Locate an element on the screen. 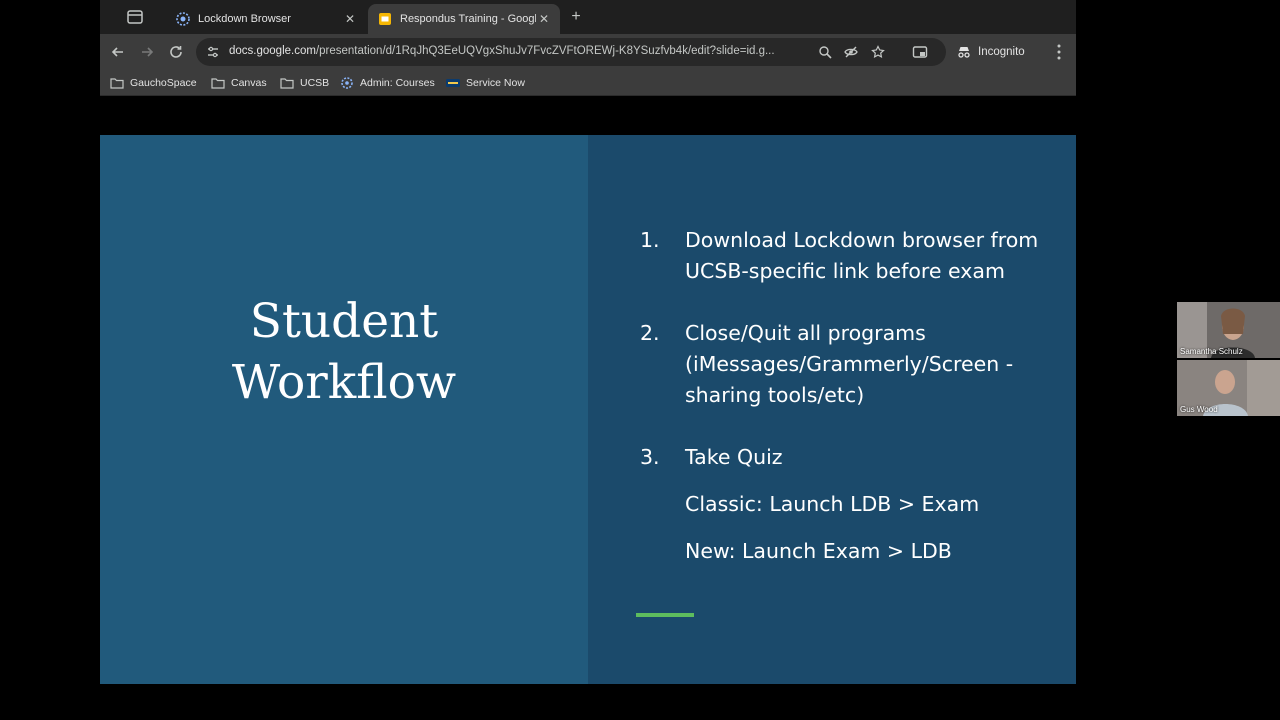 This screenshot has height=720, width=1280. cast-screen-icon is located at coordinates (920, 52).